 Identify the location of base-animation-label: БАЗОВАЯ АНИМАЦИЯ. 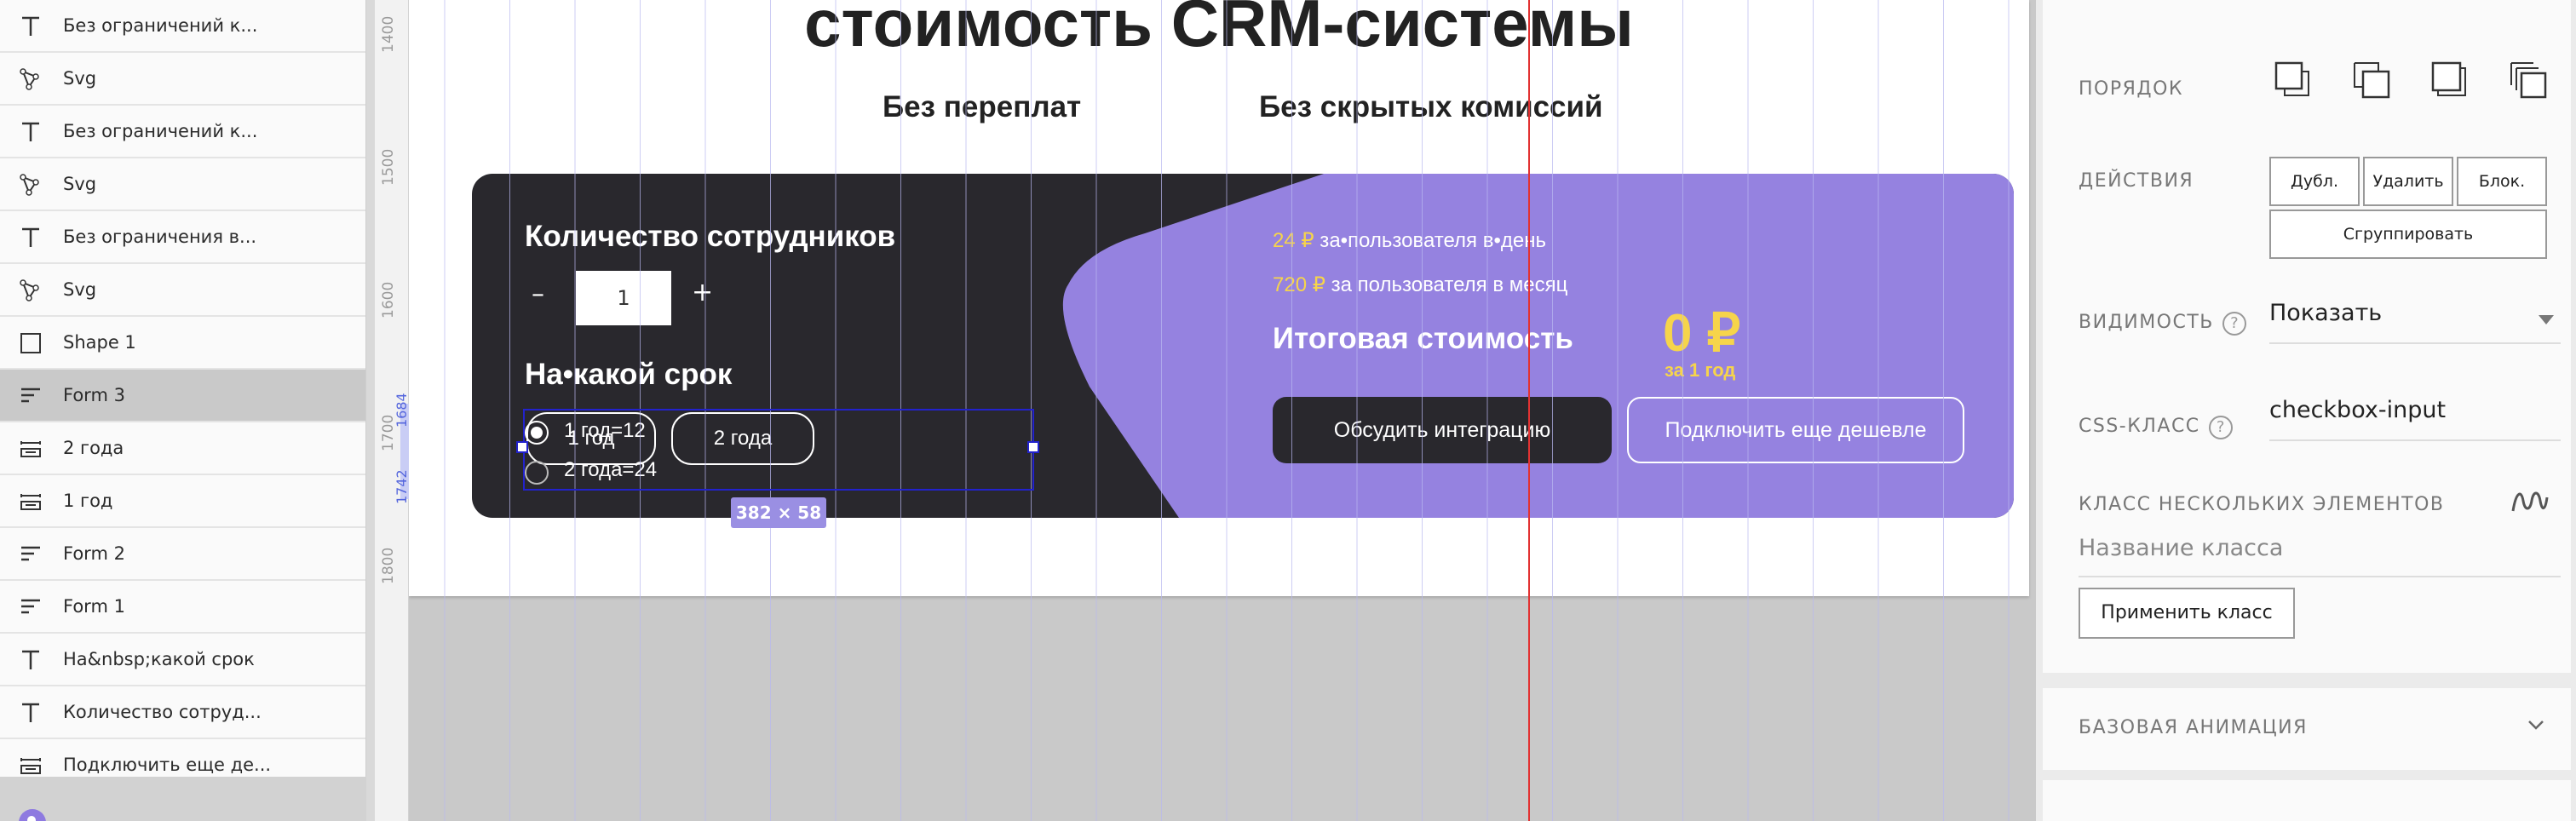
(2194, 727).